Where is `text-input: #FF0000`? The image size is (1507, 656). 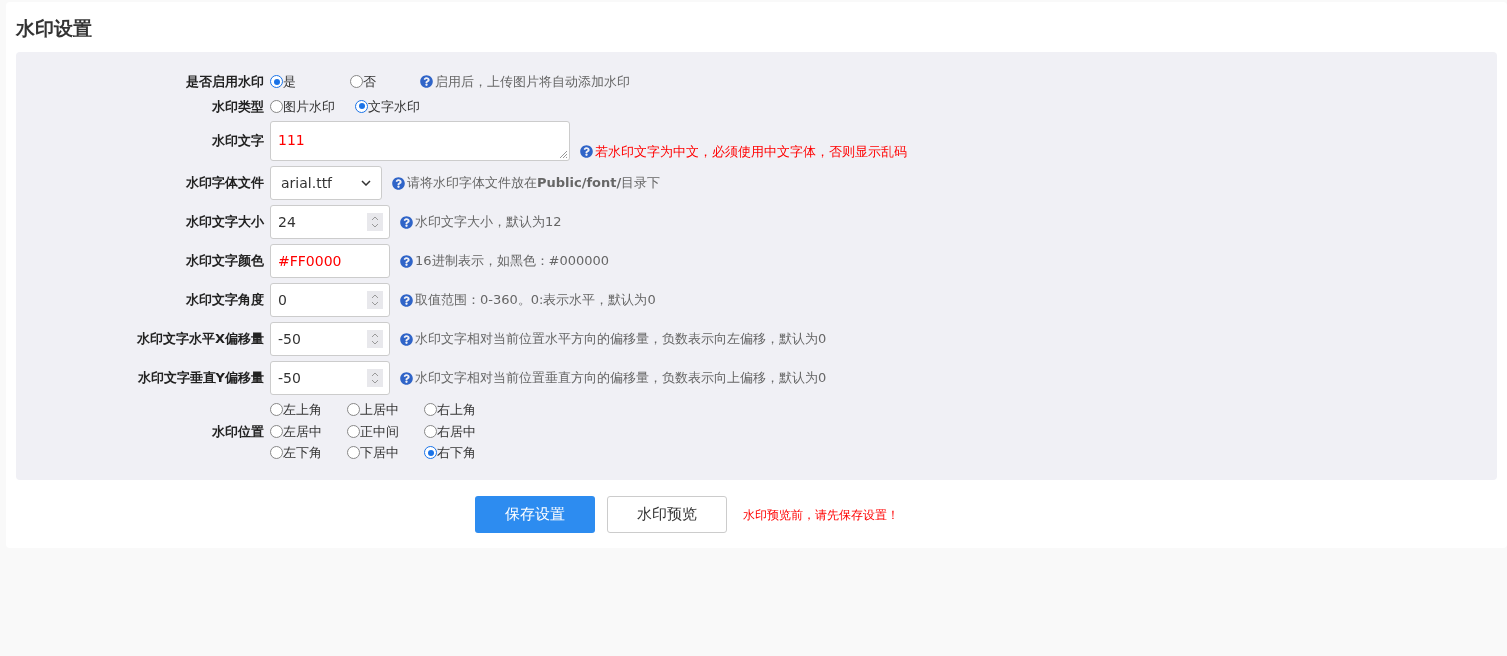
text-input: #FF0000 is located at coordinates (330, 261).